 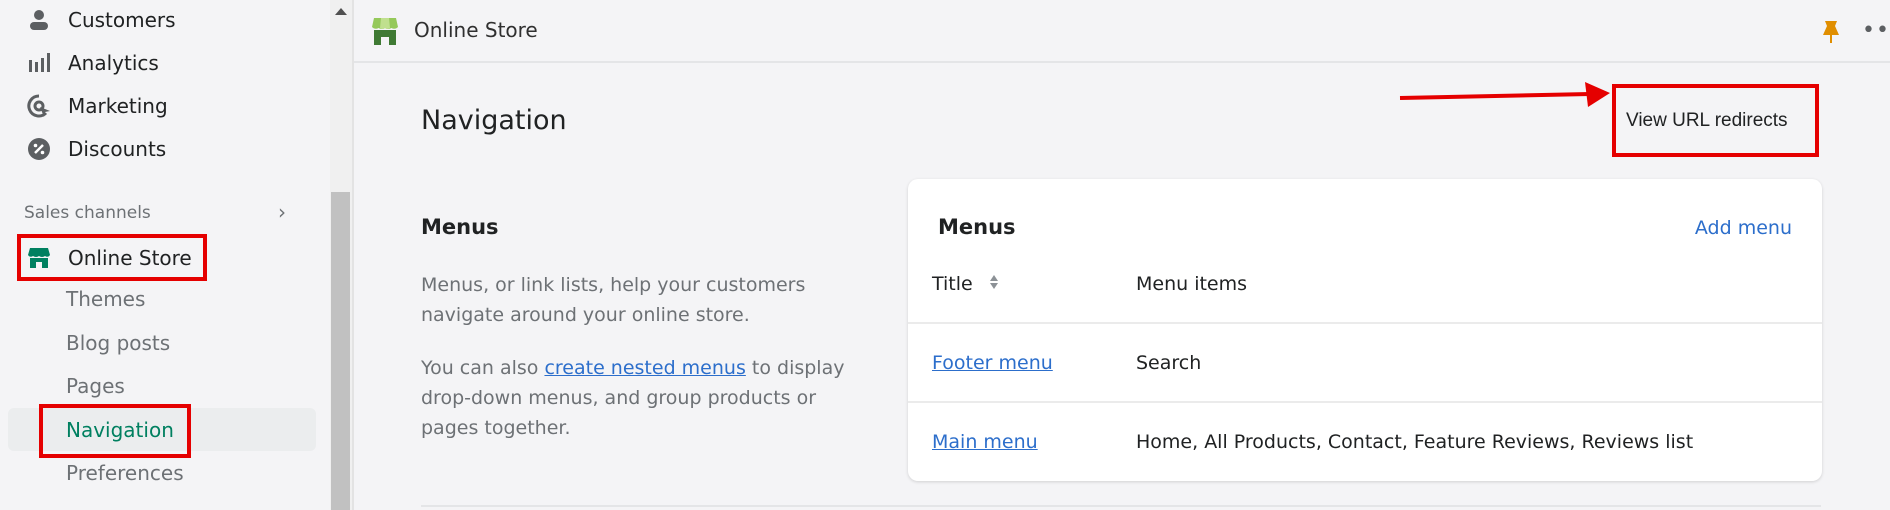 What do you see at coordinates (1707, 121) in the screenshot?
I see `view-url-redirects-button: View URL redirects` at bounding box center [1707, 121].